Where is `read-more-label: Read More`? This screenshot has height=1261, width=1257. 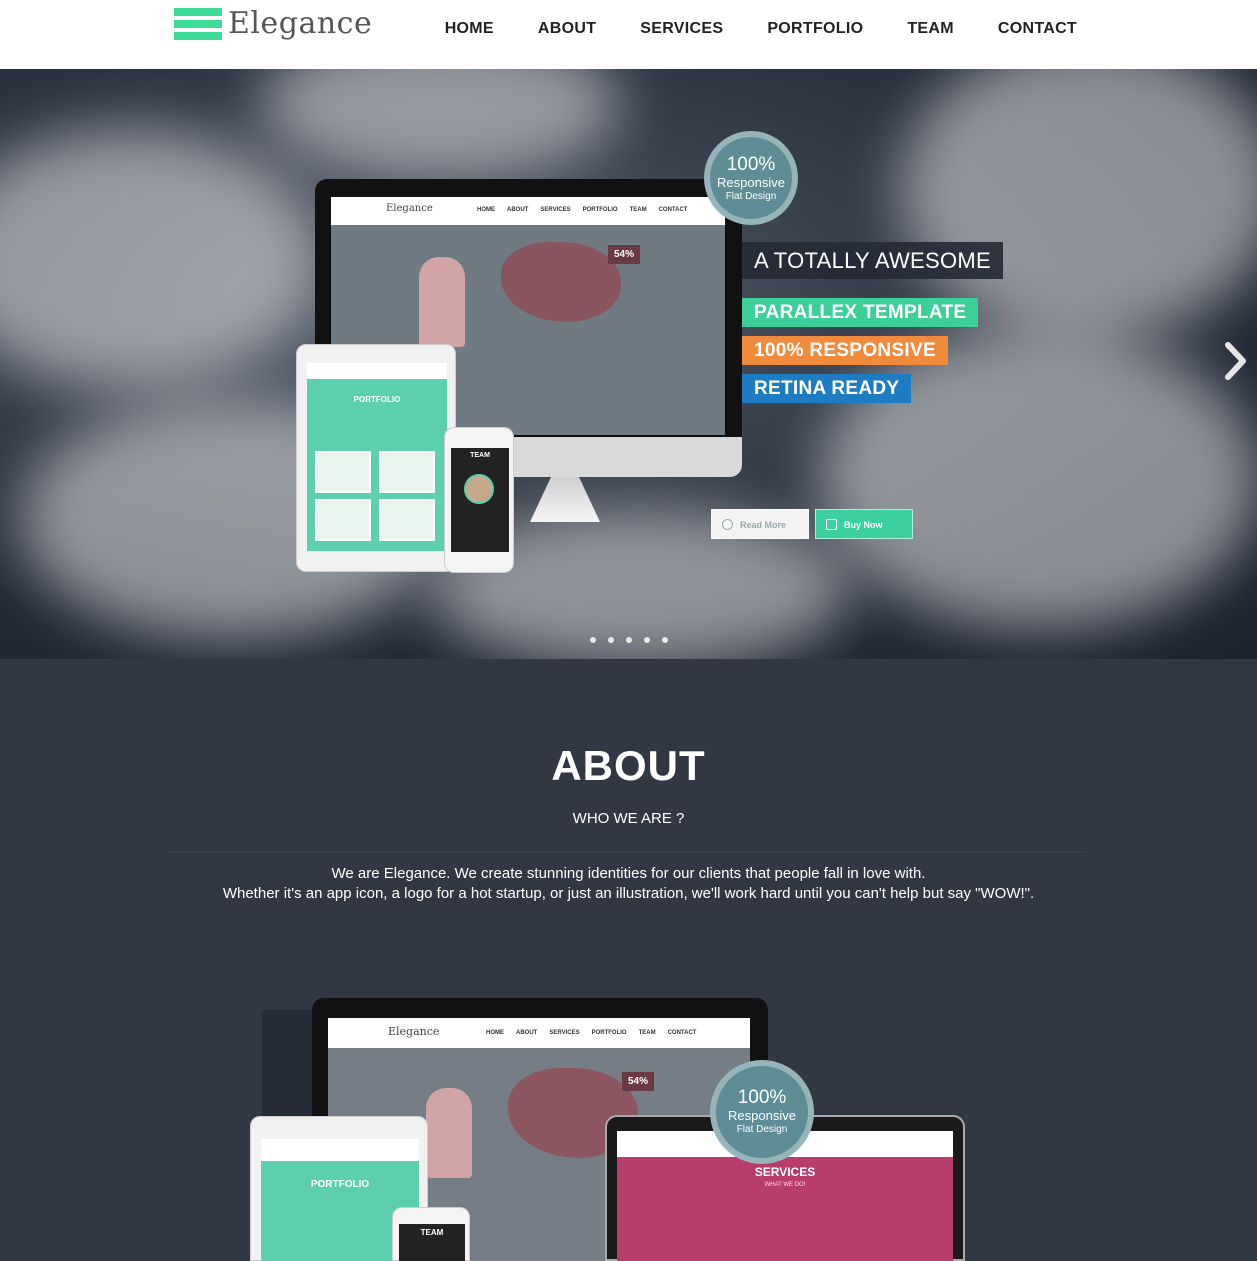
read-more-label: Read More is located at coordinates (763, 525).